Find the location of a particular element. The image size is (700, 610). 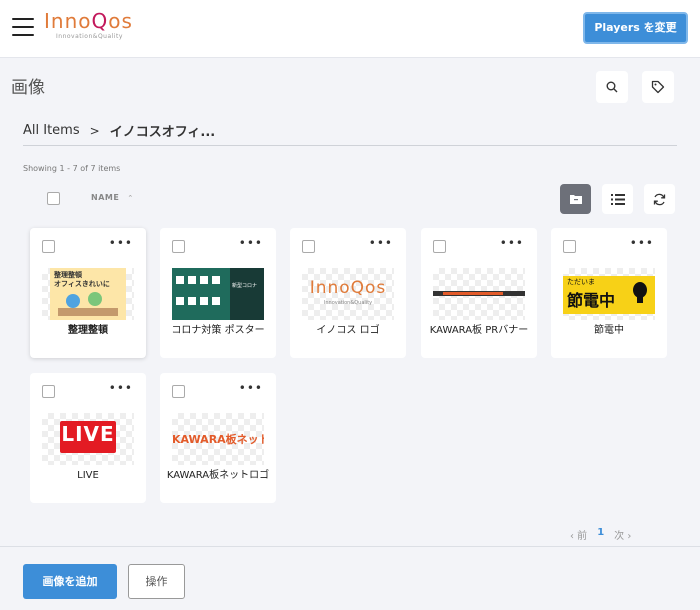

name-sort-header: NAME ⌃ is located at coordinates (112, 197).